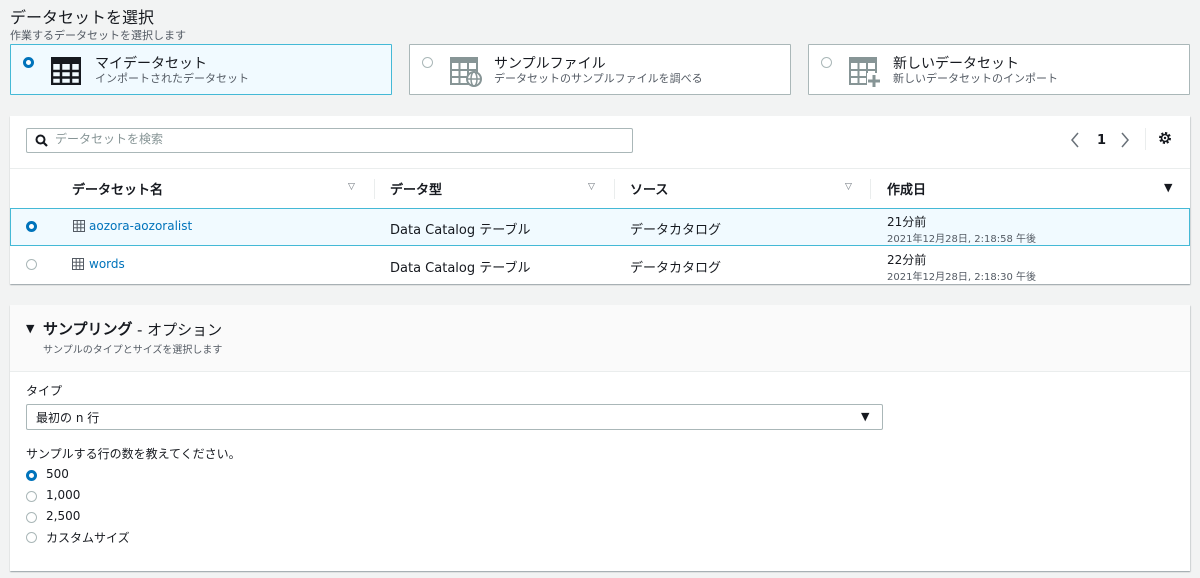  Describe the element at coordinates (1145, 139) in the screenshot. I see `pagination-divider` at that location.